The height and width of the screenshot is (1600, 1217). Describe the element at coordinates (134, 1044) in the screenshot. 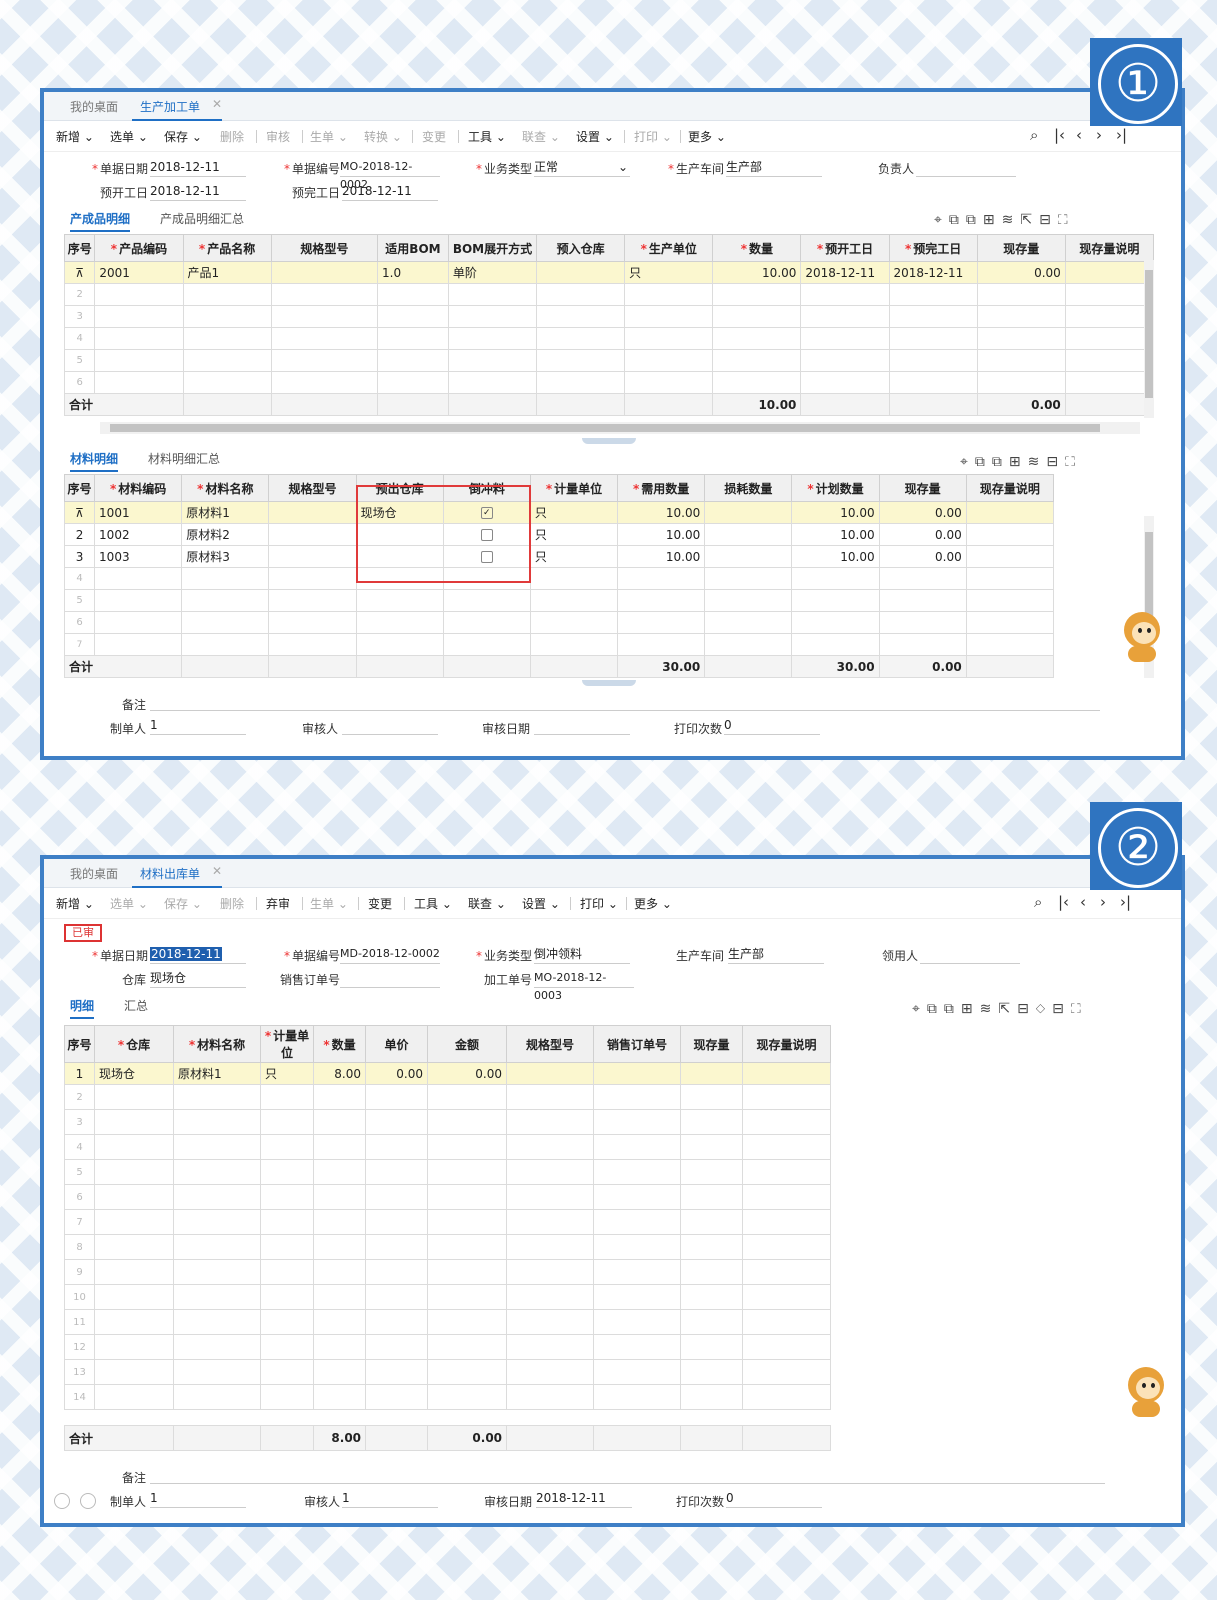

I see `col-warehouse: * 仓库` at that location.